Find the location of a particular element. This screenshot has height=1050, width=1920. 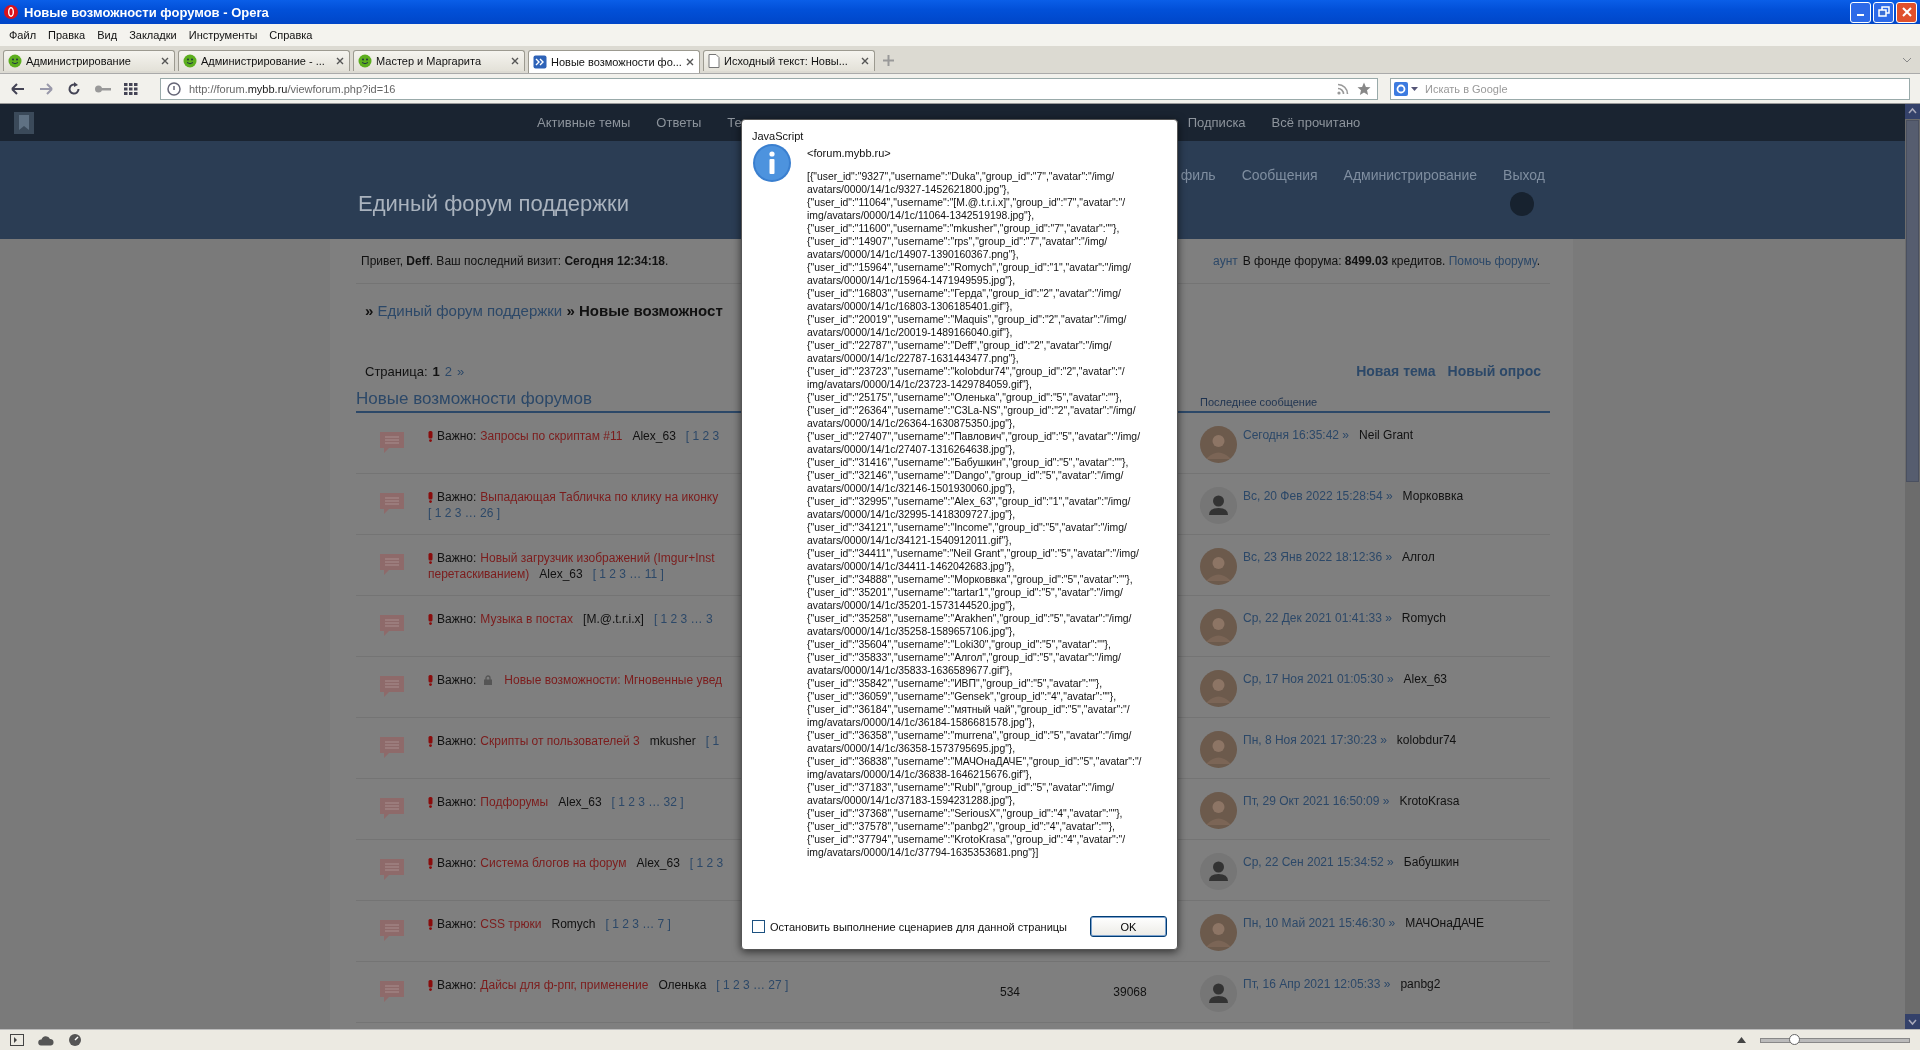

topic-pages: [ 1 is located at coordinates (712, 741).